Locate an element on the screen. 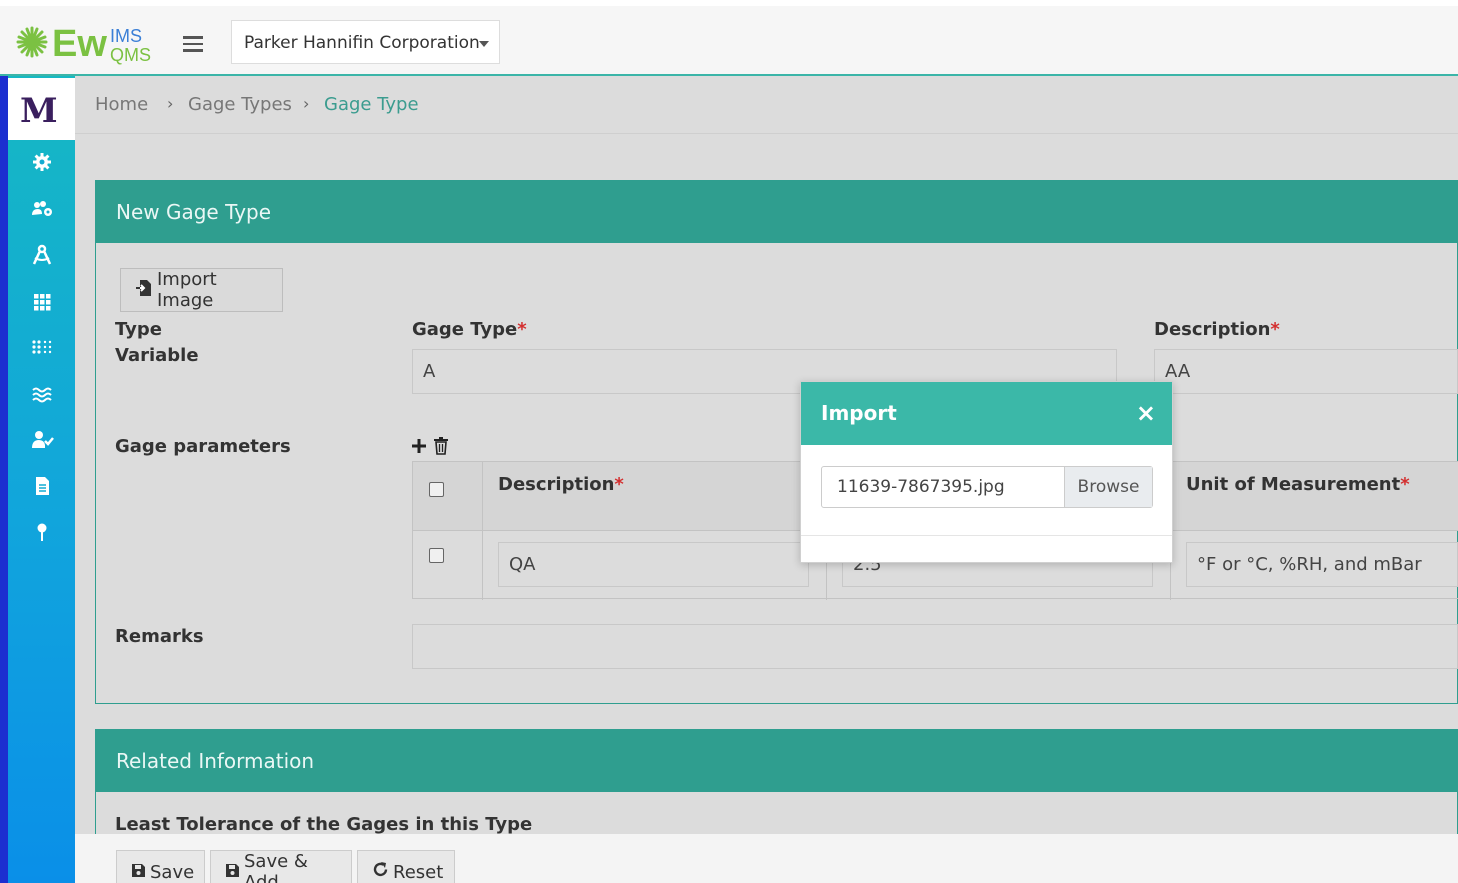  app-logo: Ew IMS QMS is located at coordinates (89, 42).